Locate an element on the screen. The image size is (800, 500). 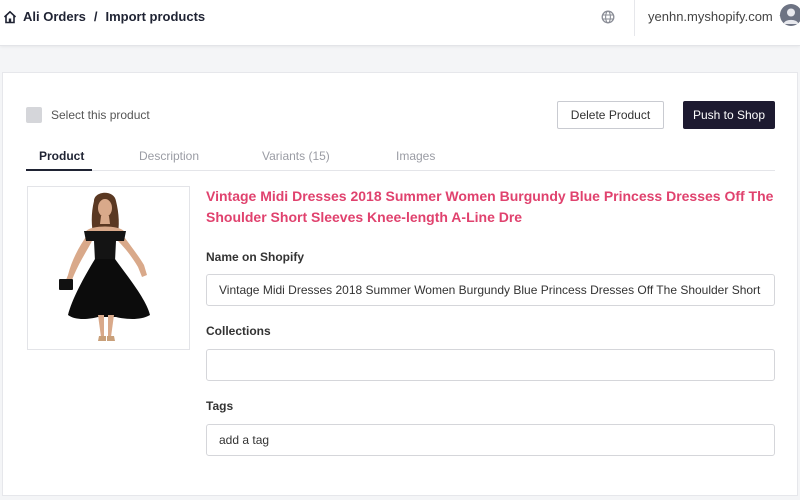
product-tabs: Product Description Variants (15) Images is located at coordinates (400, 158).